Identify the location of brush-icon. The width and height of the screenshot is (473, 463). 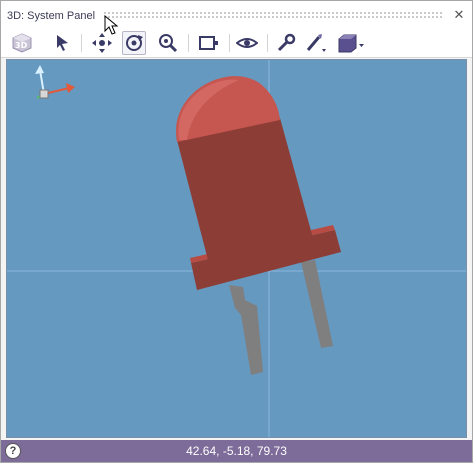
(316, 43).